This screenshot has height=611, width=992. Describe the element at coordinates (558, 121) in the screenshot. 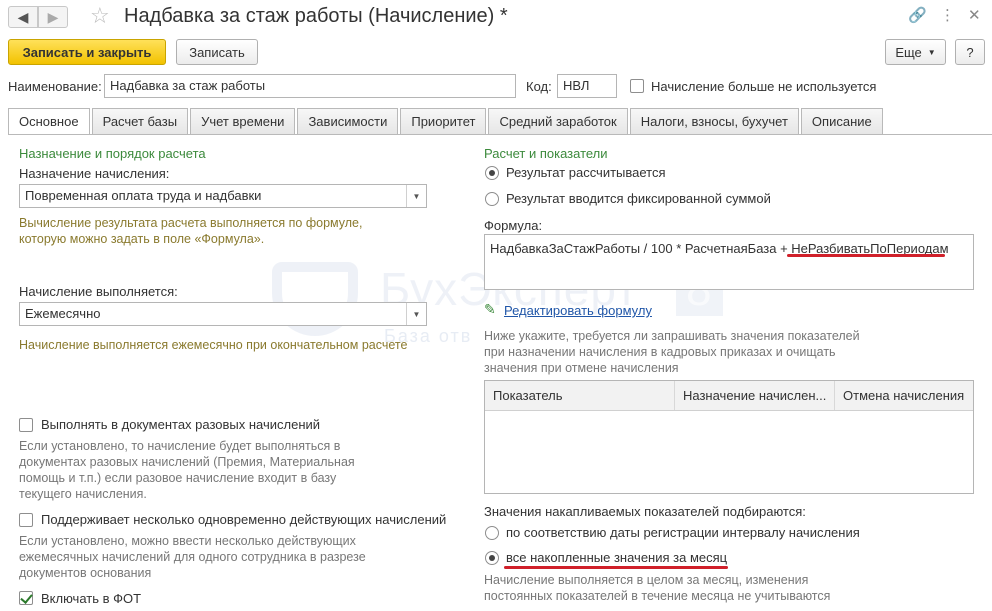

I see `tab-average-earnings: Средний заработок` at that location.